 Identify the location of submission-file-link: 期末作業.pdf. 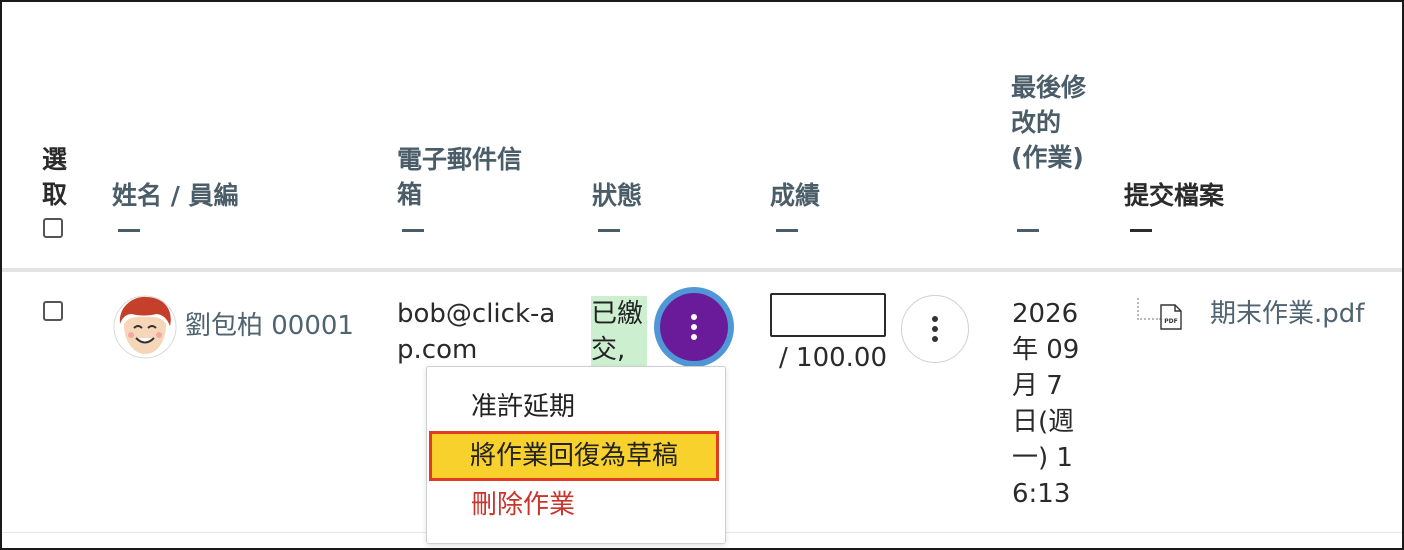
(1287, 314).